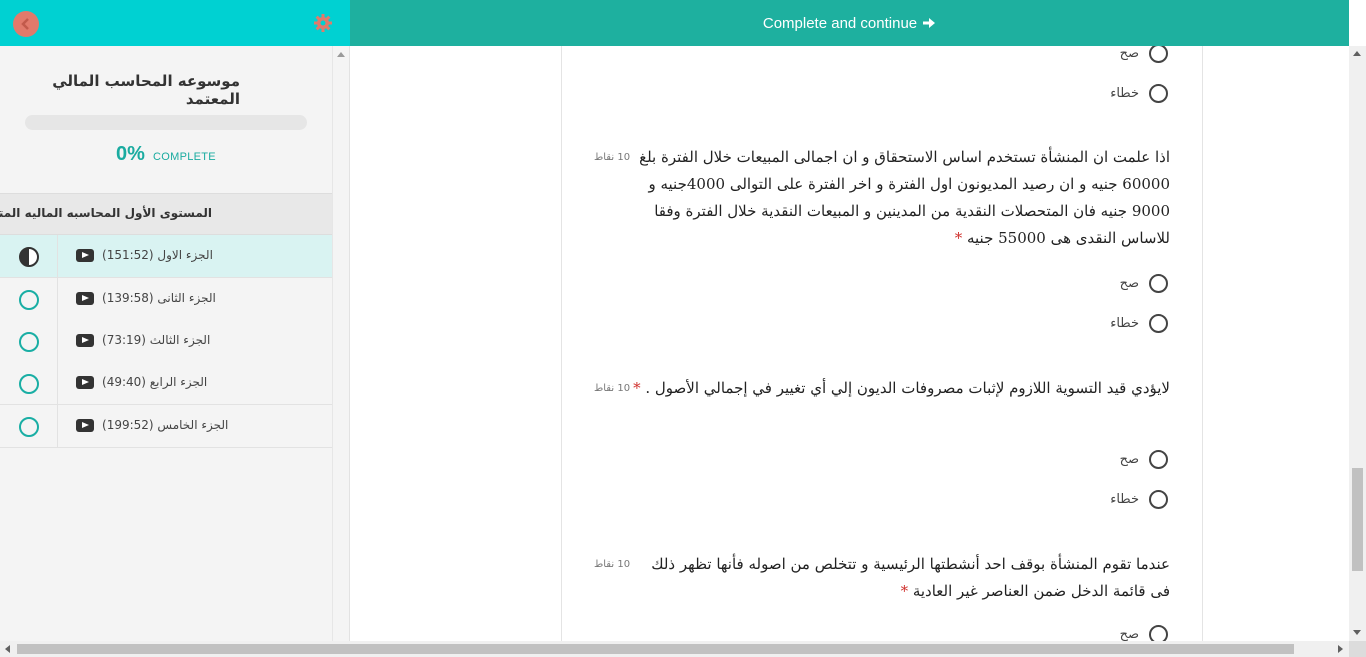 The width and height of the screenshot is (1366, 657). Describe the element at coordinates (184, 157) in the screenshot. I see `progress-complete-label: COMPLETE` at that location.